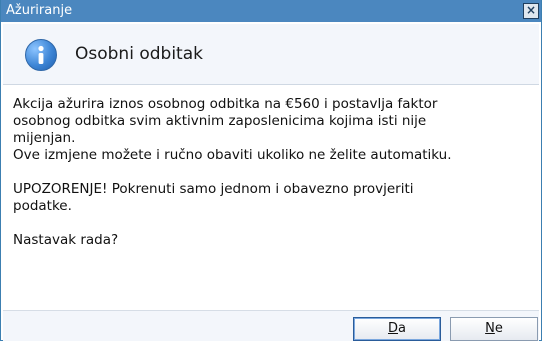 This screenshot has width=544, height=344. I want to click on close-button: ×, so click(531, 11).